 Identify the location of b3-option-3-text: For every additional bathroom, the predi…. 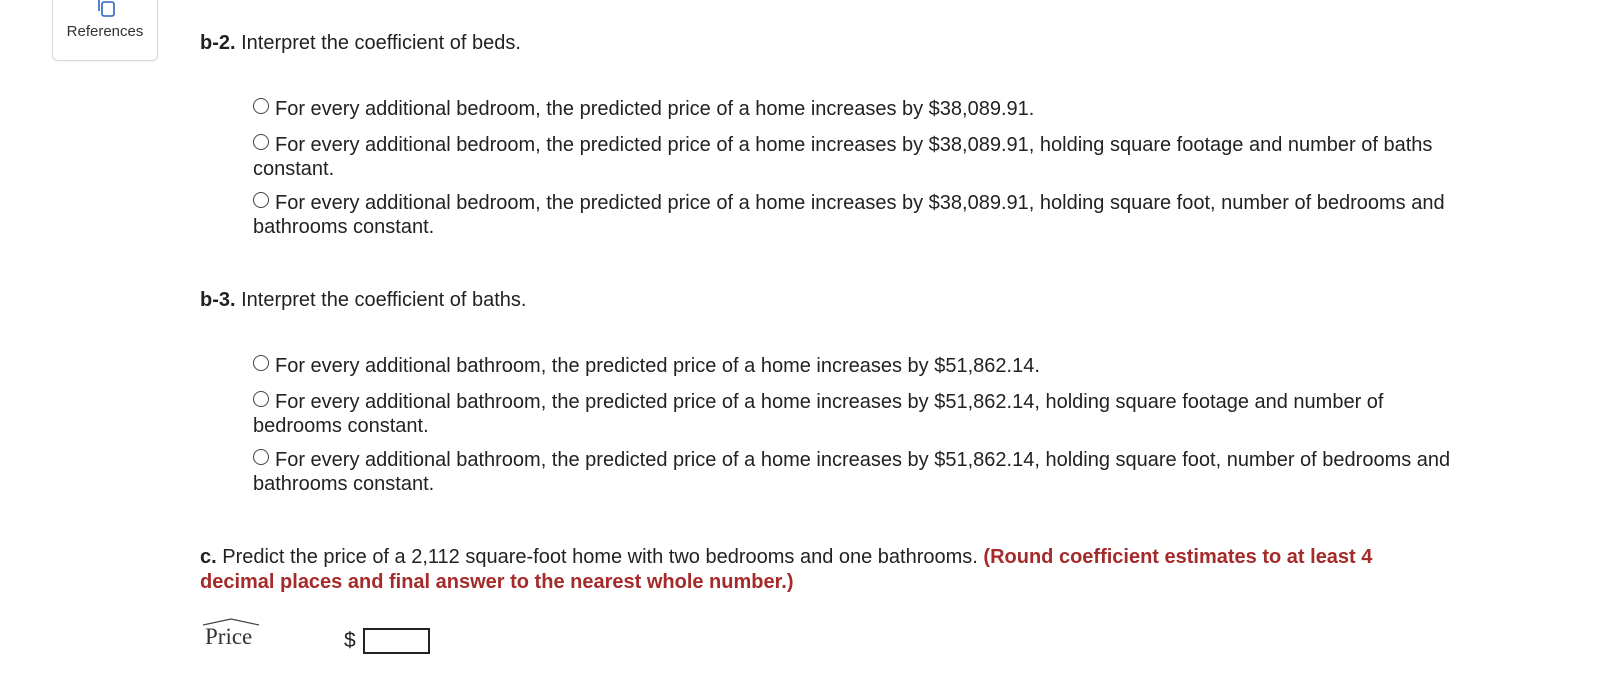
(852, 472).